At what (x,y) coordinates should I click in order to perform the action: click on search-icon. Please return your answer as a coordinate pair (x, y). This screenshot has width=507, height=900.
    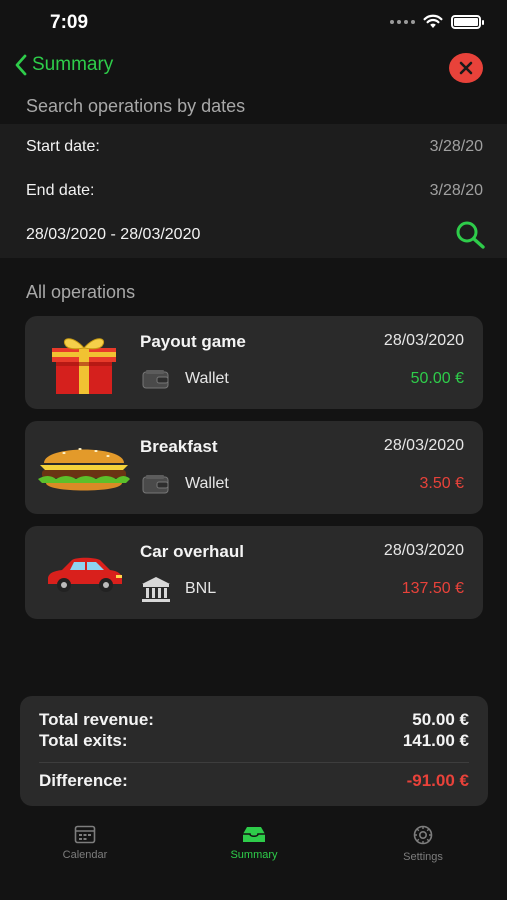
    Looking at the image, I should click on (470, 235).